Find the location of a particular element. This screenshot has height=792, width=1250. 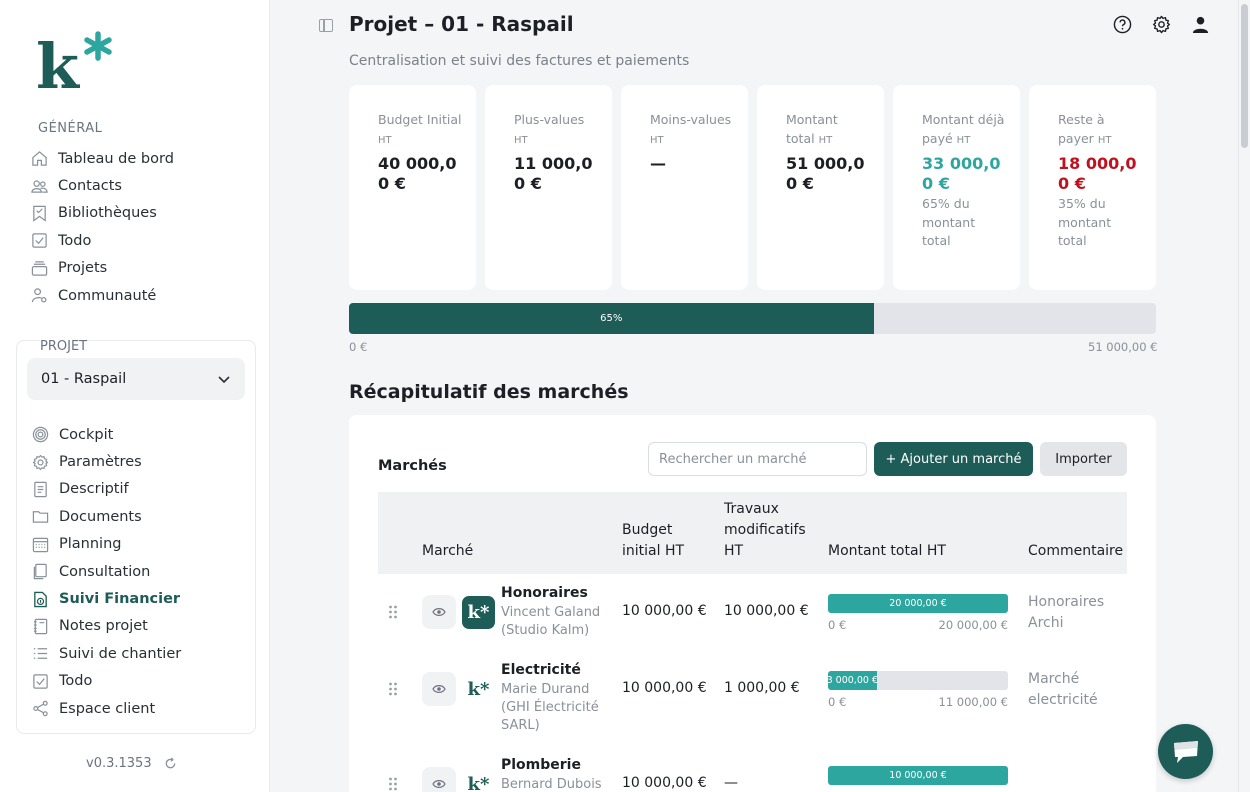

card-value: 51 000,00 € is located at coordinates (825, 173).